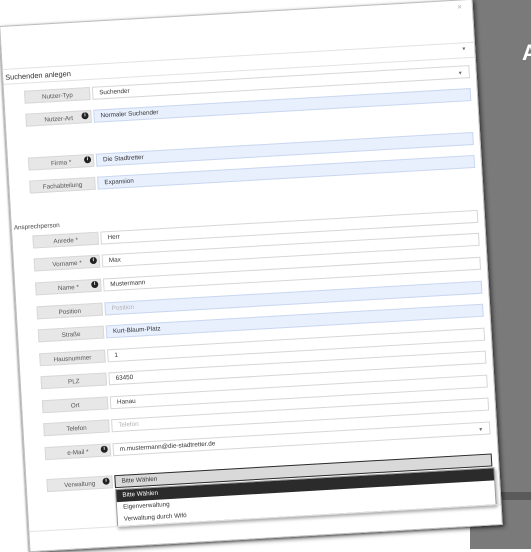  Describe the element at coordinates (57, 95) in the screenshot. I see `field-label-nutzer-typ: Nutzer-Typ` at that location.